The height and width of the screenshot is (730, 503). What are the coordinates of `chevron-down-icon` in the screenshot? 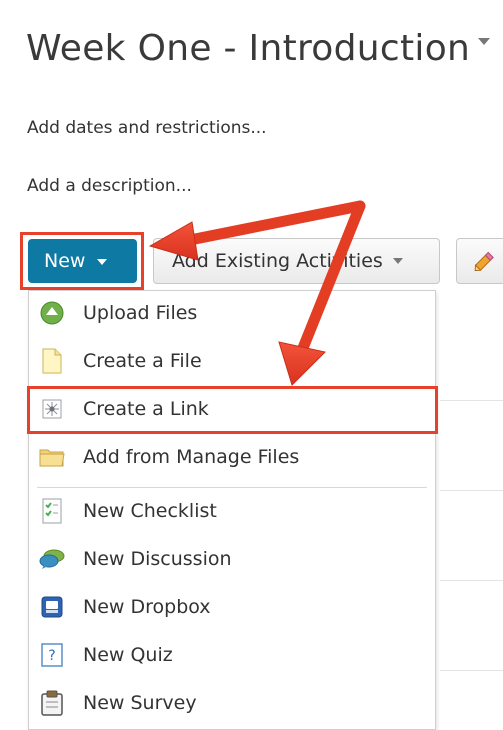 It's located at (397, 261).